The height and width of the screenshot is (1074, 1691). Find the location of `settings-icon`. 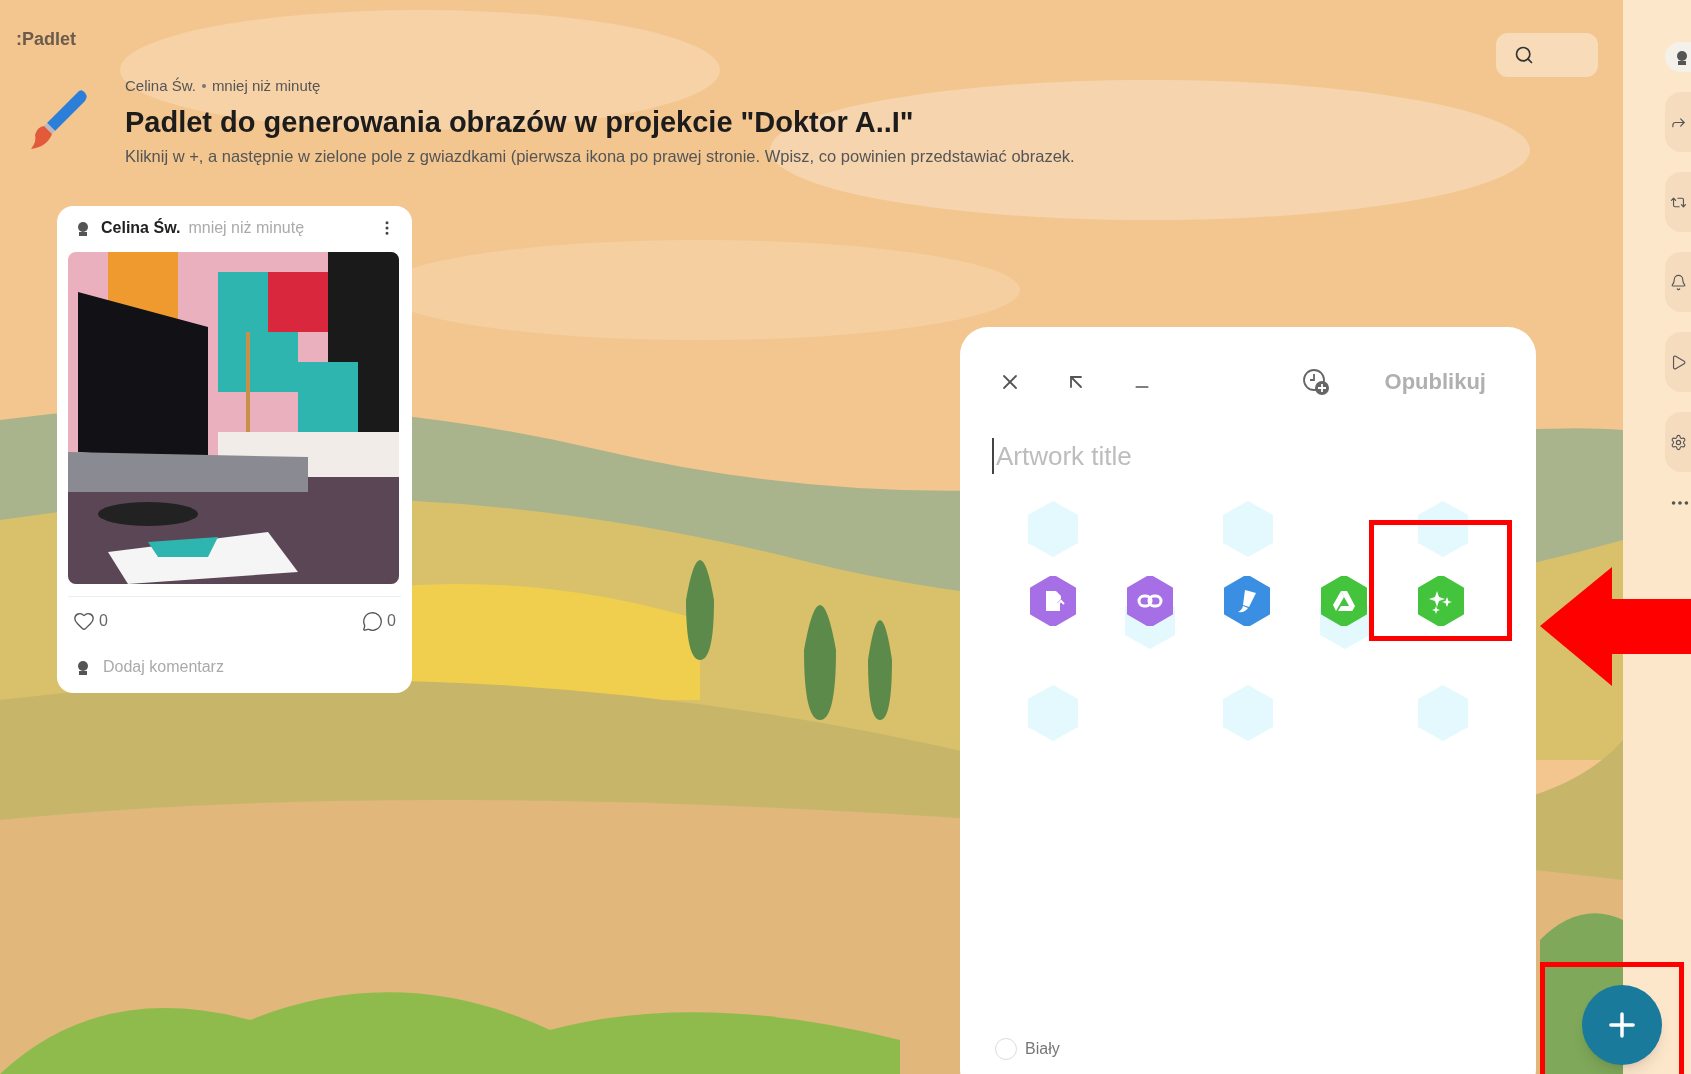

settings-icon is located at coordinates (1678, 442).